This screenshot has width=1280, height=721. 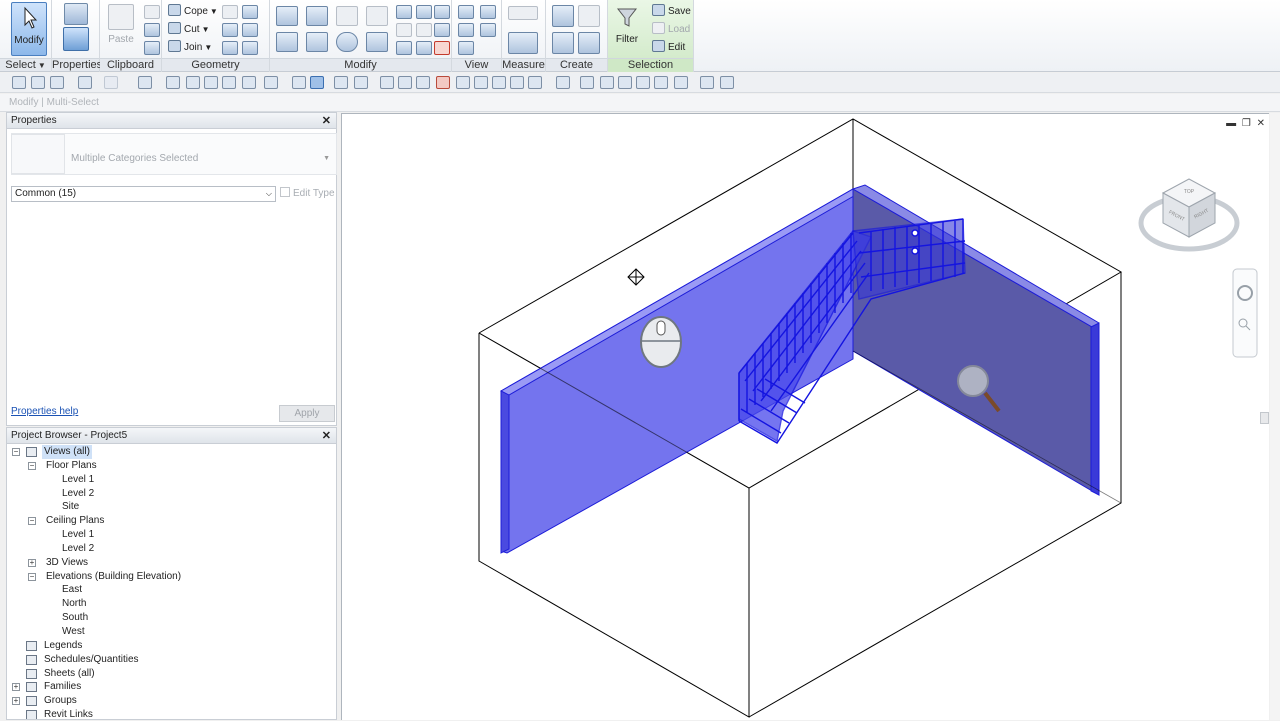 What do you see at coordinates (171, 577) in the screenshot?
I see `browser-item: − Elevations (Building Elevation)` at bounding box center [171, 577].